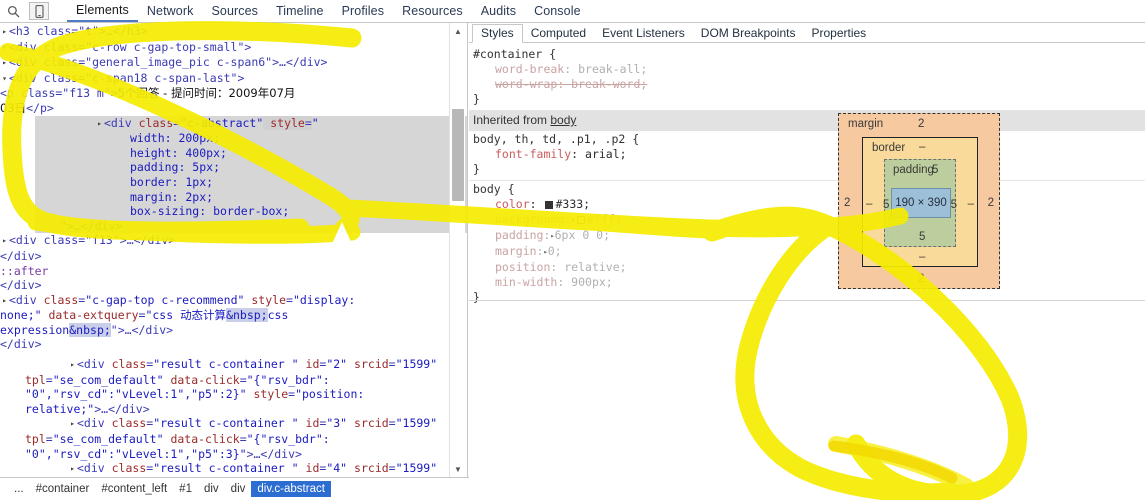 This screenshot has height=500, width=1145. What do you see at coordinates (807, 220) in the screenshot?
I see `css-decl-background: background:▸ #fff;` at bounding box center [807, 220].